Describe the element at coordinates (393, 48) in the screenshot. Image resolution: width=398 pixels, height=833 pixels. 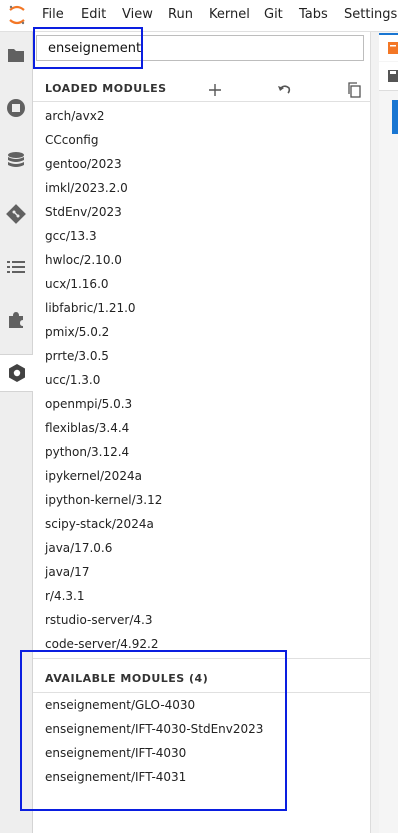
I see `notebook-icon` at that location.